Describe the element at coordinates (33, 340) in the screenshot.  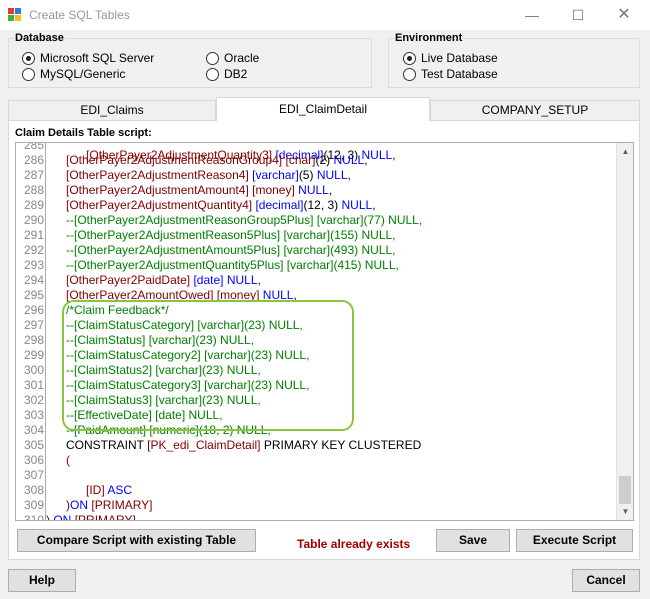
I see `line-number: 298` at that location.